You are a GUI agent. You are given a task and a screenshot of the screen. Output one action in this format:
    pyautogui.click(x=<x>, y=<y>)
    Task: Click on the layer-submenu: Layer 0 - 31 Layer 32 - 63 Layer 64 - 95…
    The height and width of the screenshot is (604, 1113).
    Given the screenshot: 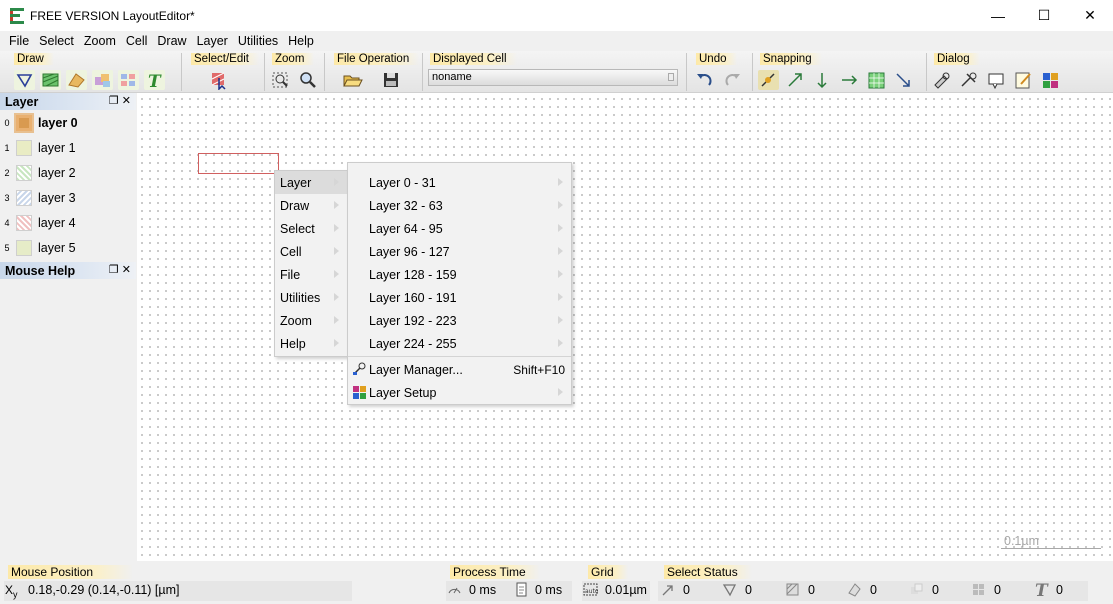 What is the action you would take?
    pyautogui.click(x=459, y=283)
    